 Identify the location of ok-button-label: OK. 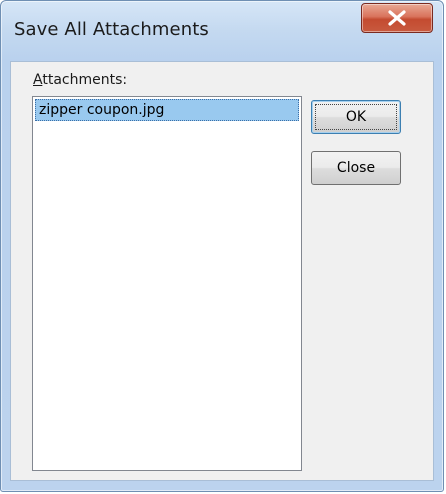
(356, 117).